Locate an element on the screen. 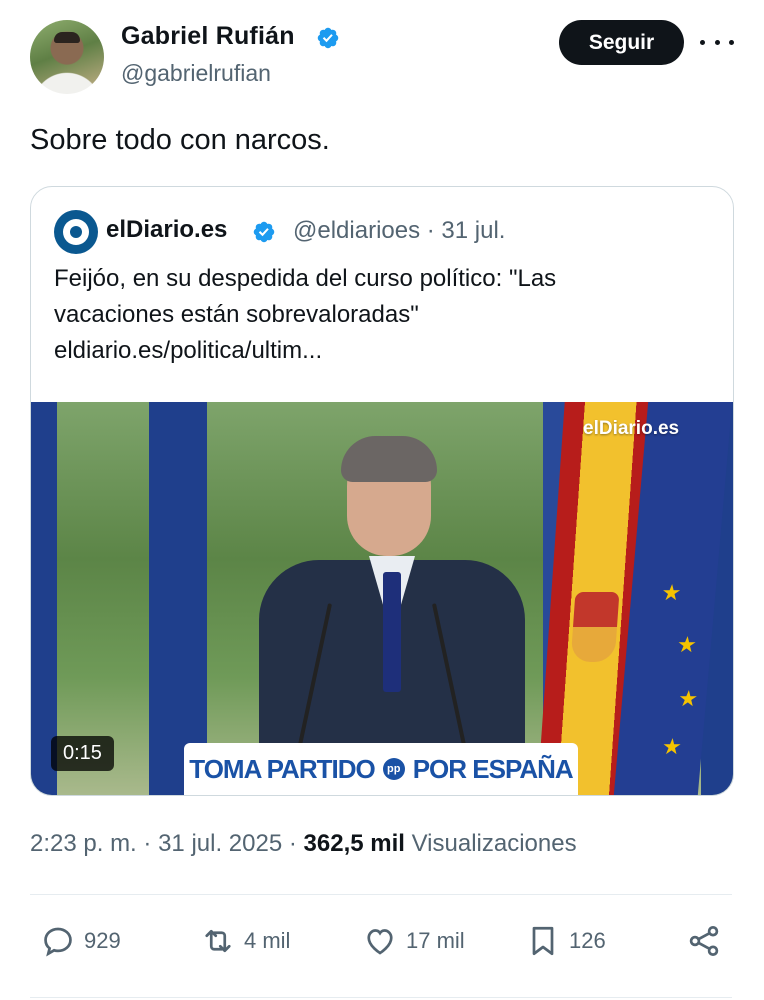 The height and width of the screenshot is (1000, 764). background-pillar is located at coordinates (178, 598).